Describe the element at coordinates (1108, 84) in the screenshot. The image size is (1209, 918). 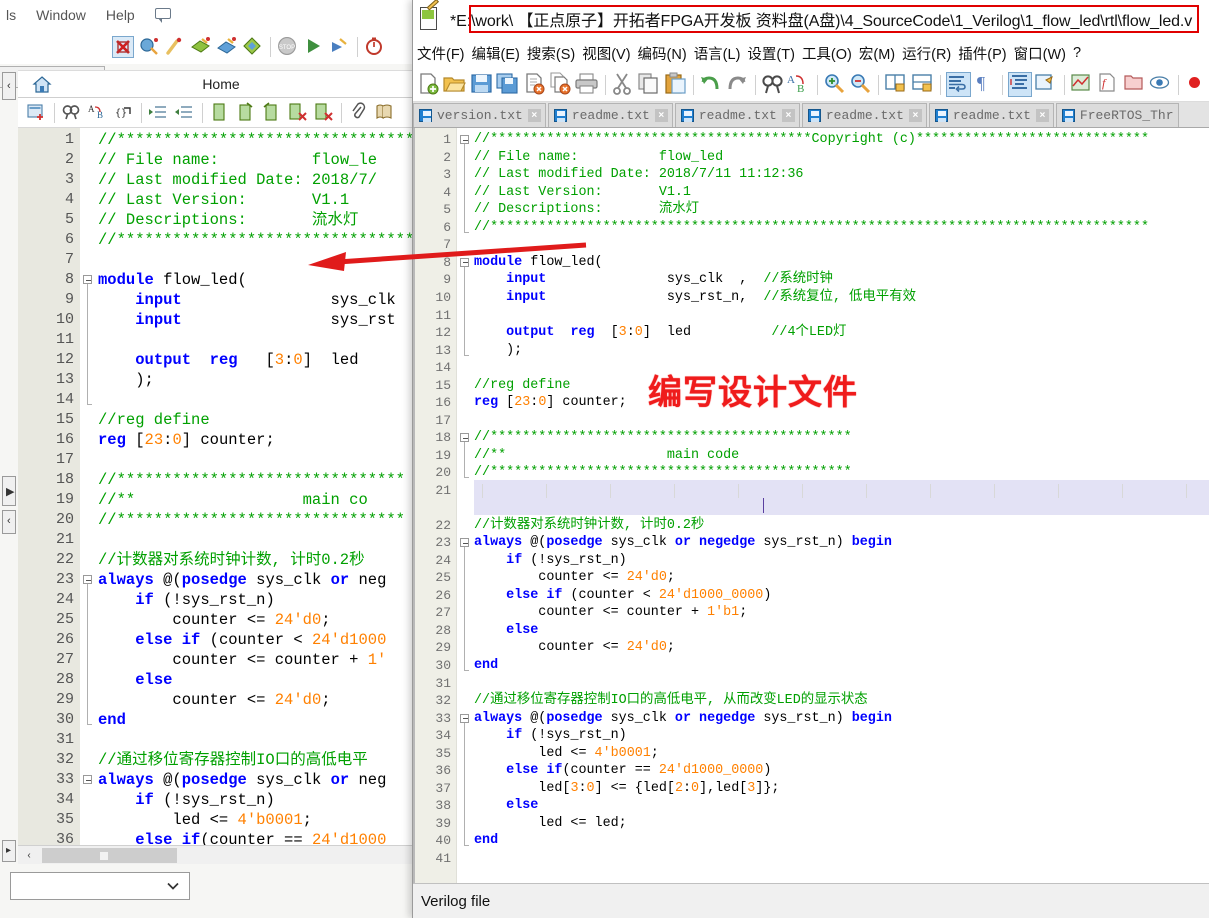
I see `function-list-icon: f` at that location.